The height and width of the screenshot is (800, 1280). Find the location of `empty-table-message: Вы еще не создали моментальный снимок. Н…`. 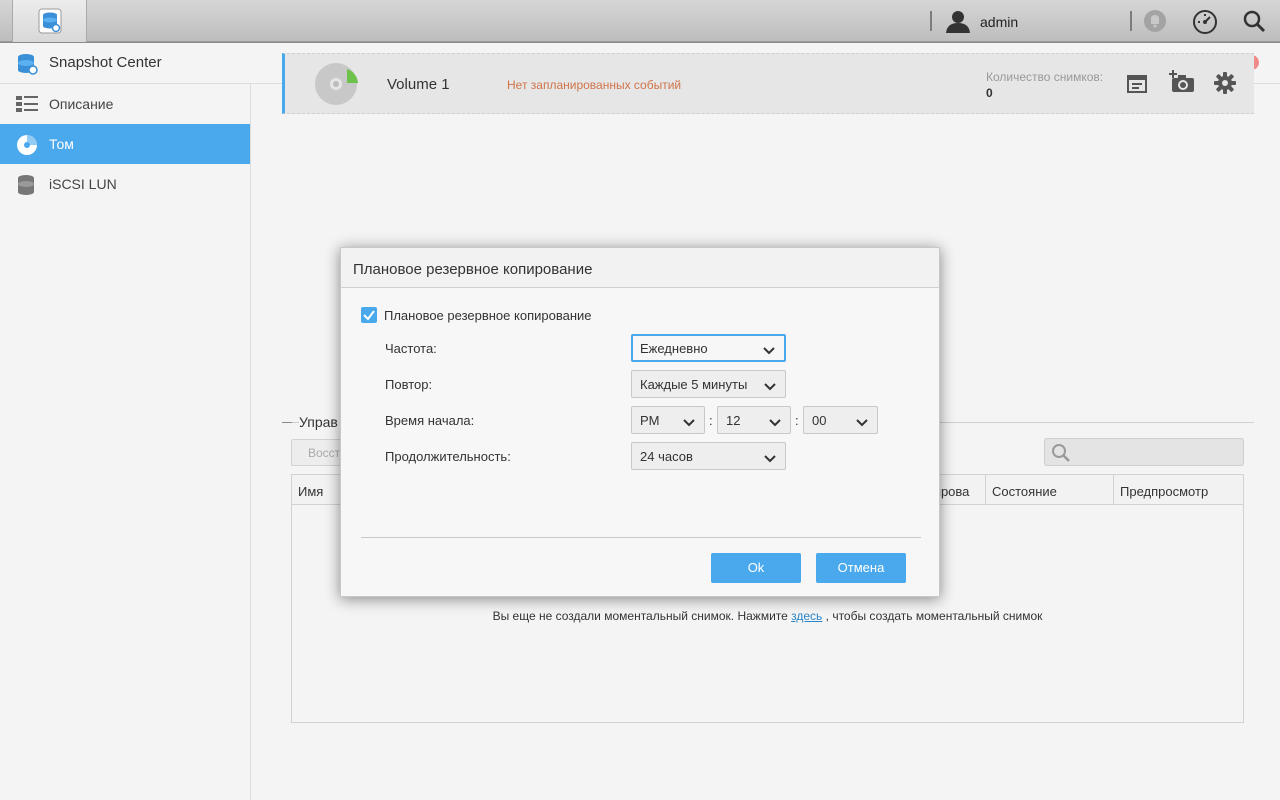

empty-table-message: Вы еще не создали моментальный снимок. Н… is located at coordinates (767, 616).